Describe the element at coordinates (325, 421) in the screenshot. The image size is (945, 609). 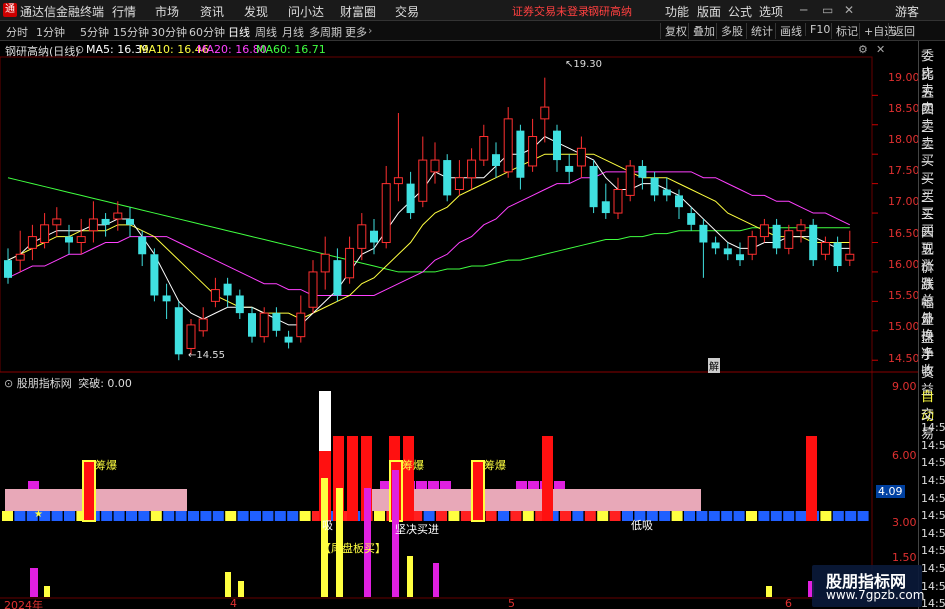
I see `signal-peak` at that location.